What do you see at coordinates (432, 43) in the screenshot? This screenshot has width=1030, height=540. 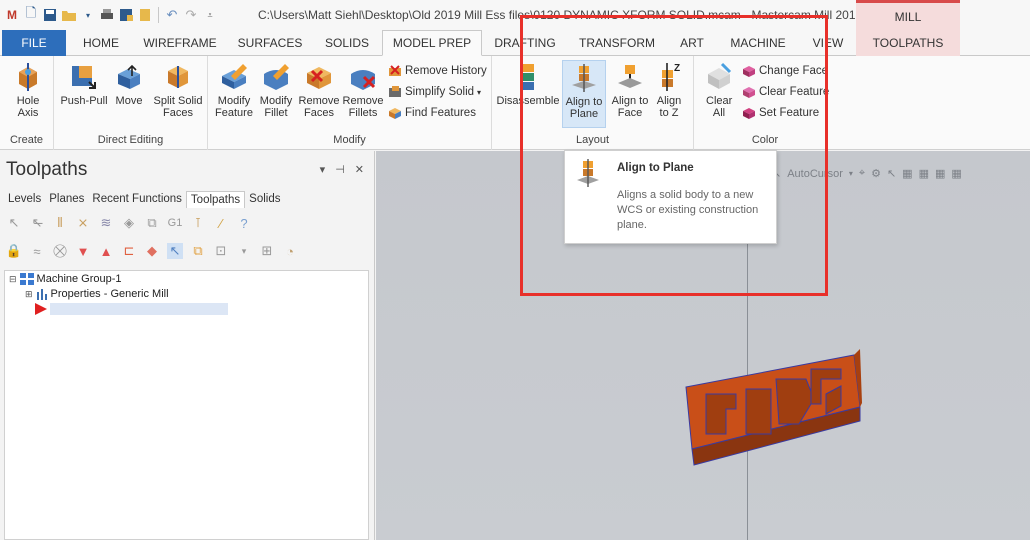 I see `tab-model-prep: MODEL PREP` at bounding box center [432, 43].